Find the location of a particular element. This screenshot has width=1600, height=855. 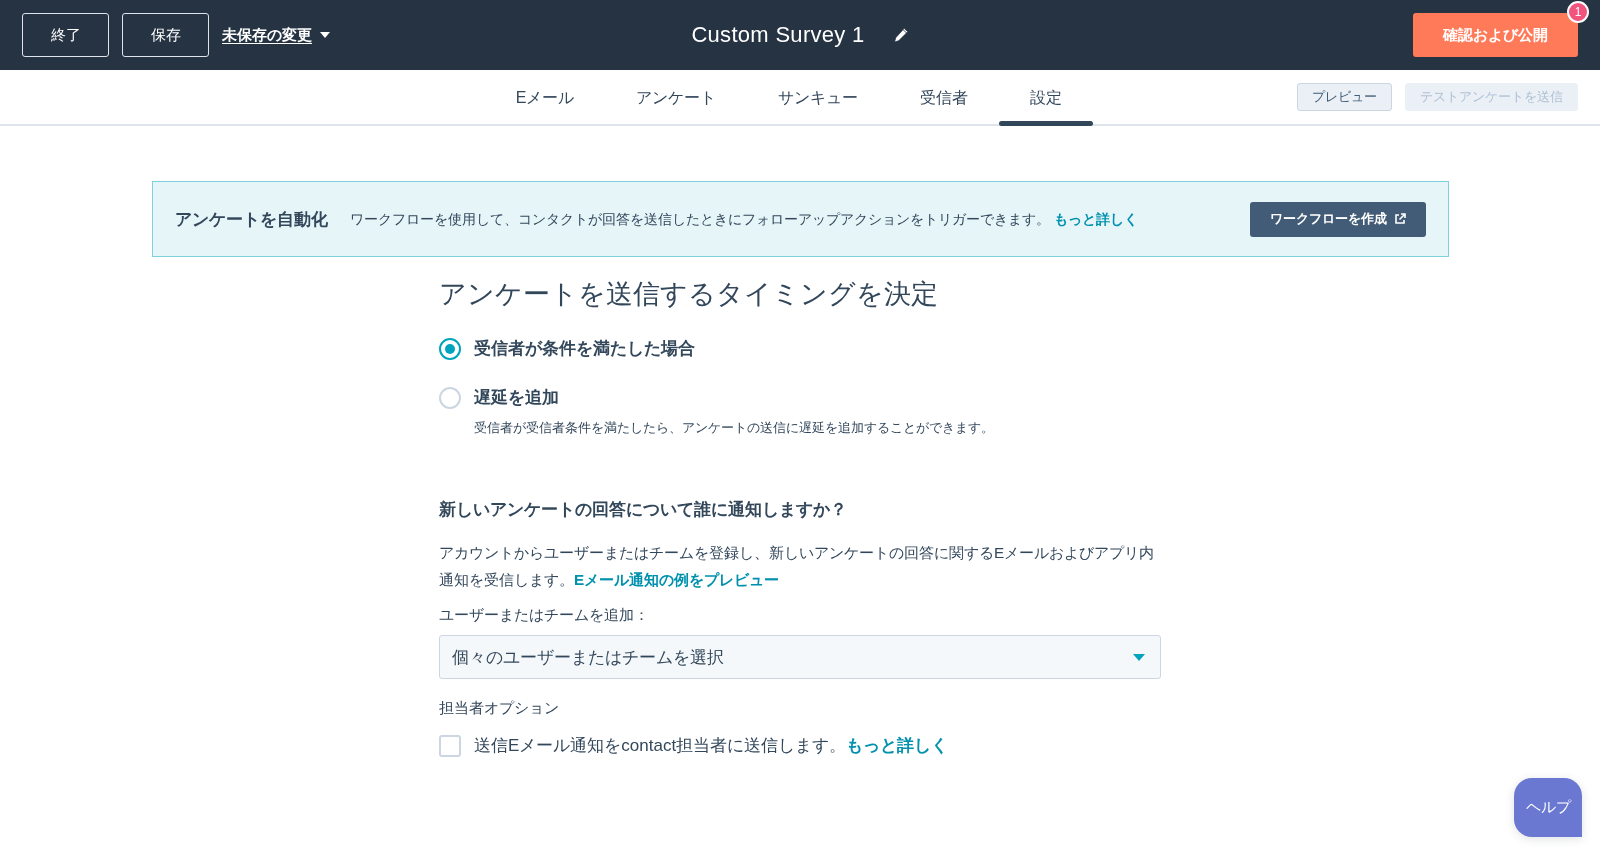

help-button: ヘルプ is located at coordinates (1548, 807).